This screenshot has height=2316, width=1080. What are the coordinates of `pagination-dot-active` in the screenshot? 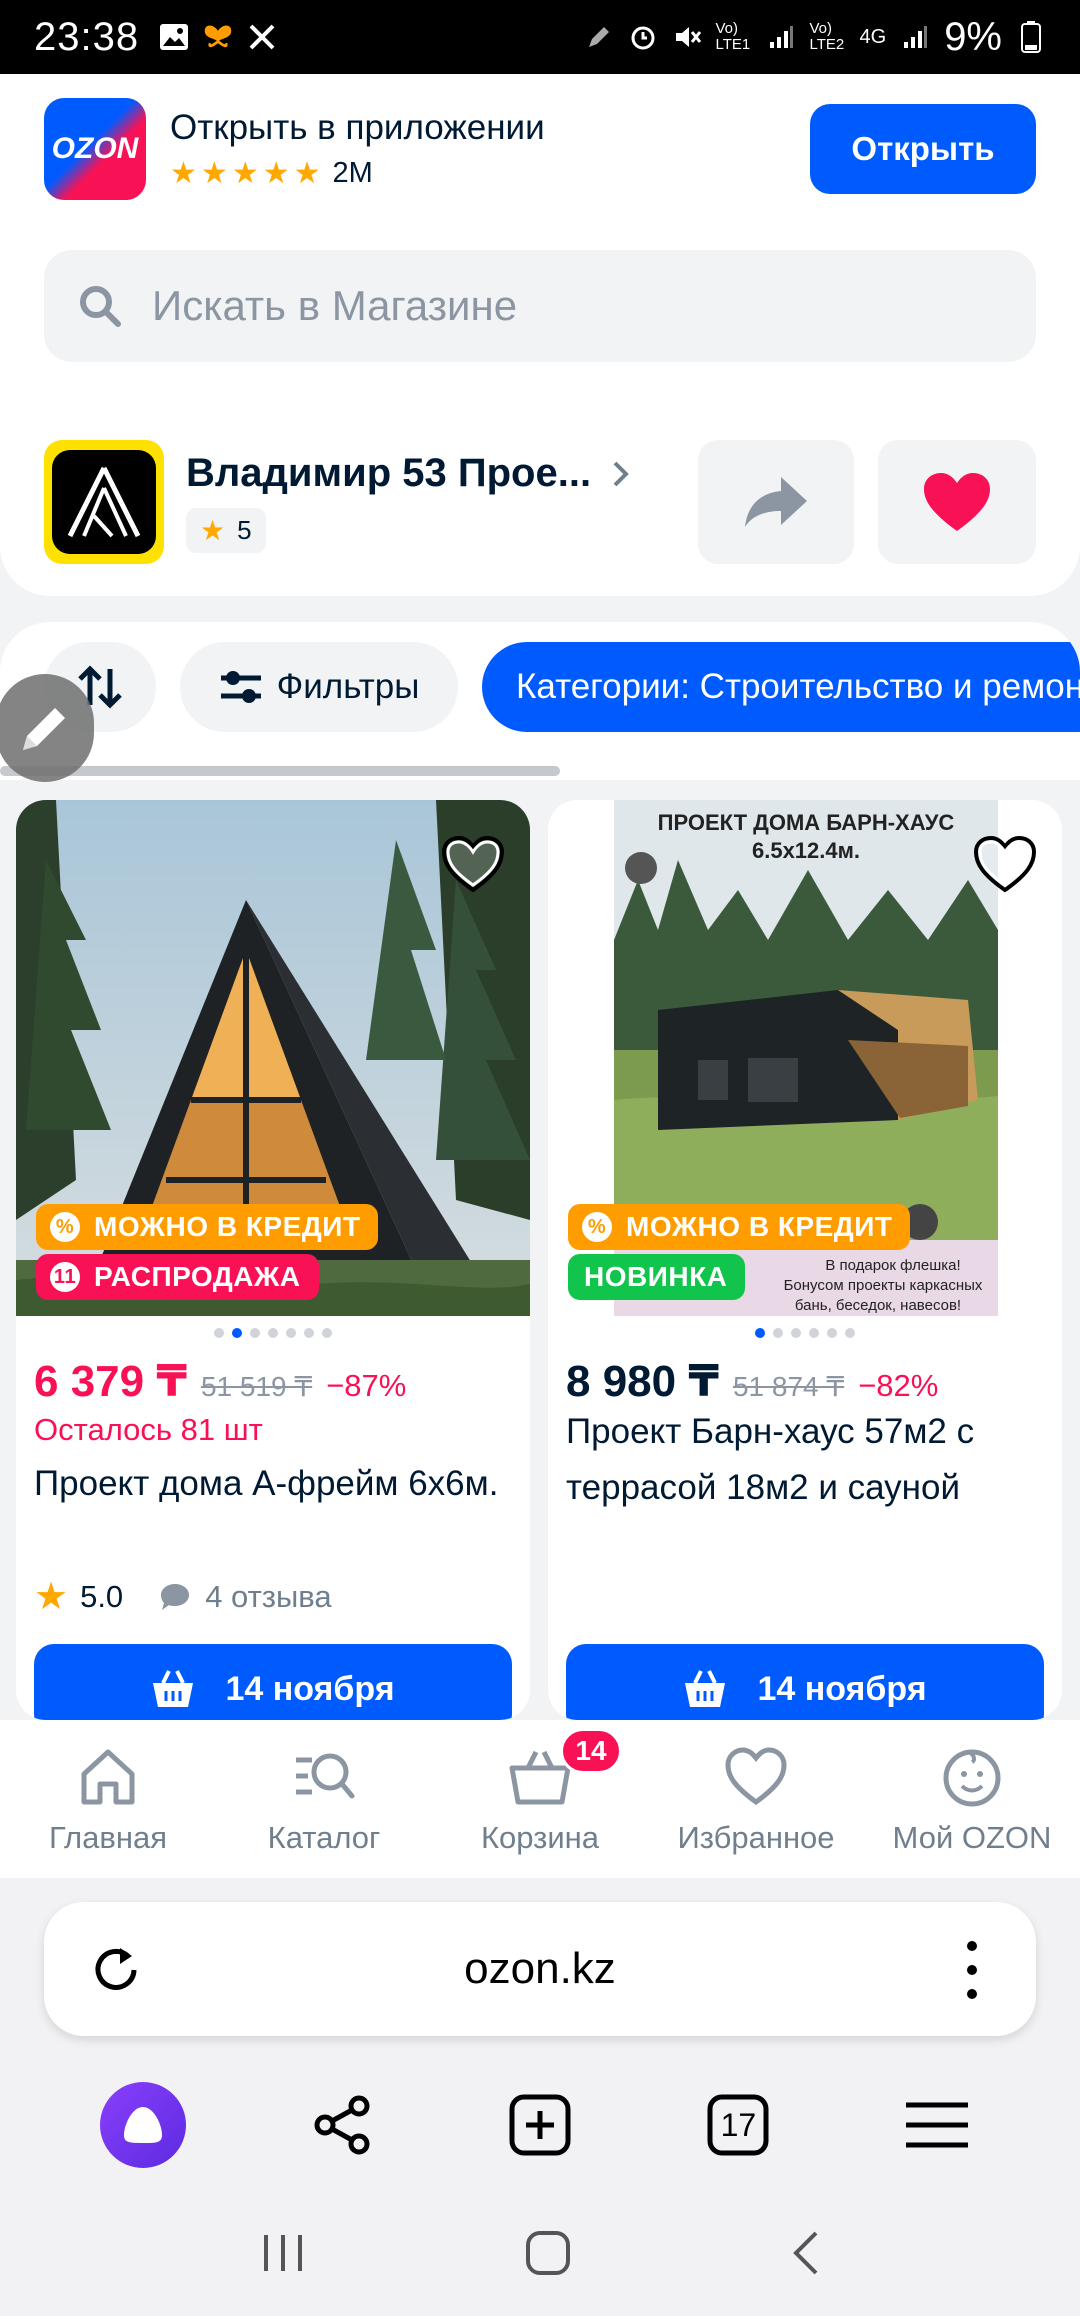 It's located at (237, 1333).